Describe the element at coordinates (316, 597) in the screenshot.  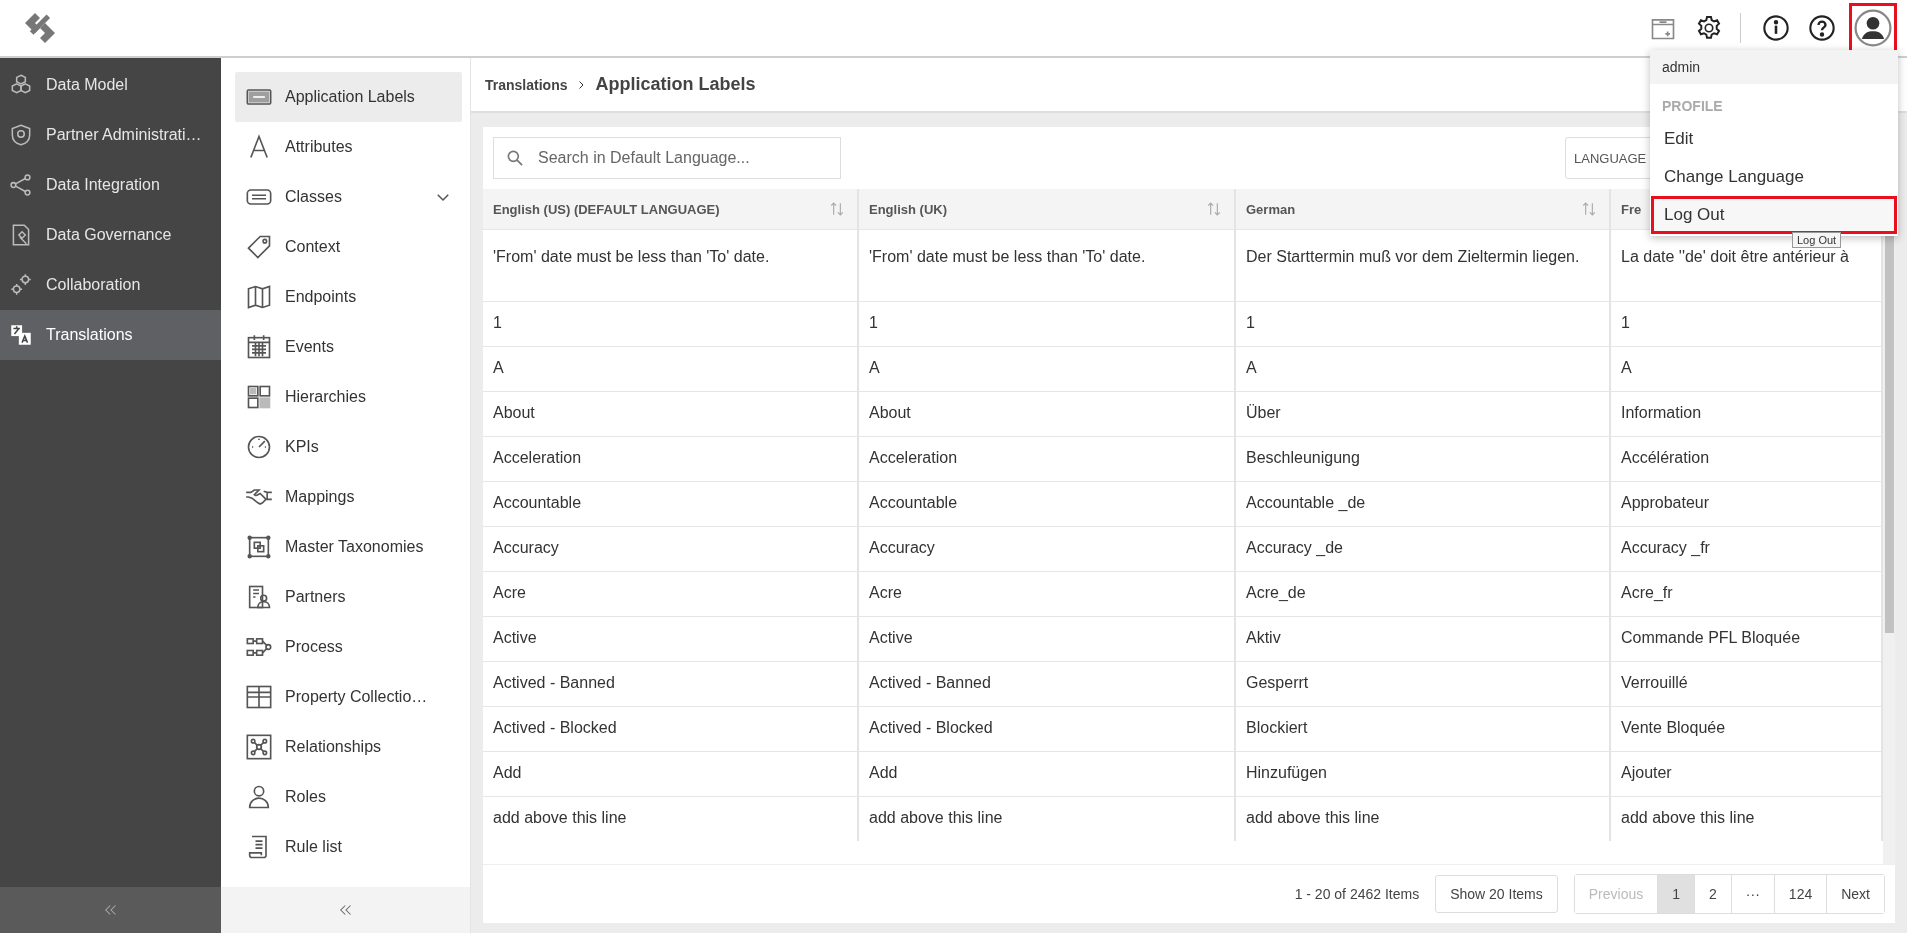
I see `subnav-item-label: Partners` at that location.